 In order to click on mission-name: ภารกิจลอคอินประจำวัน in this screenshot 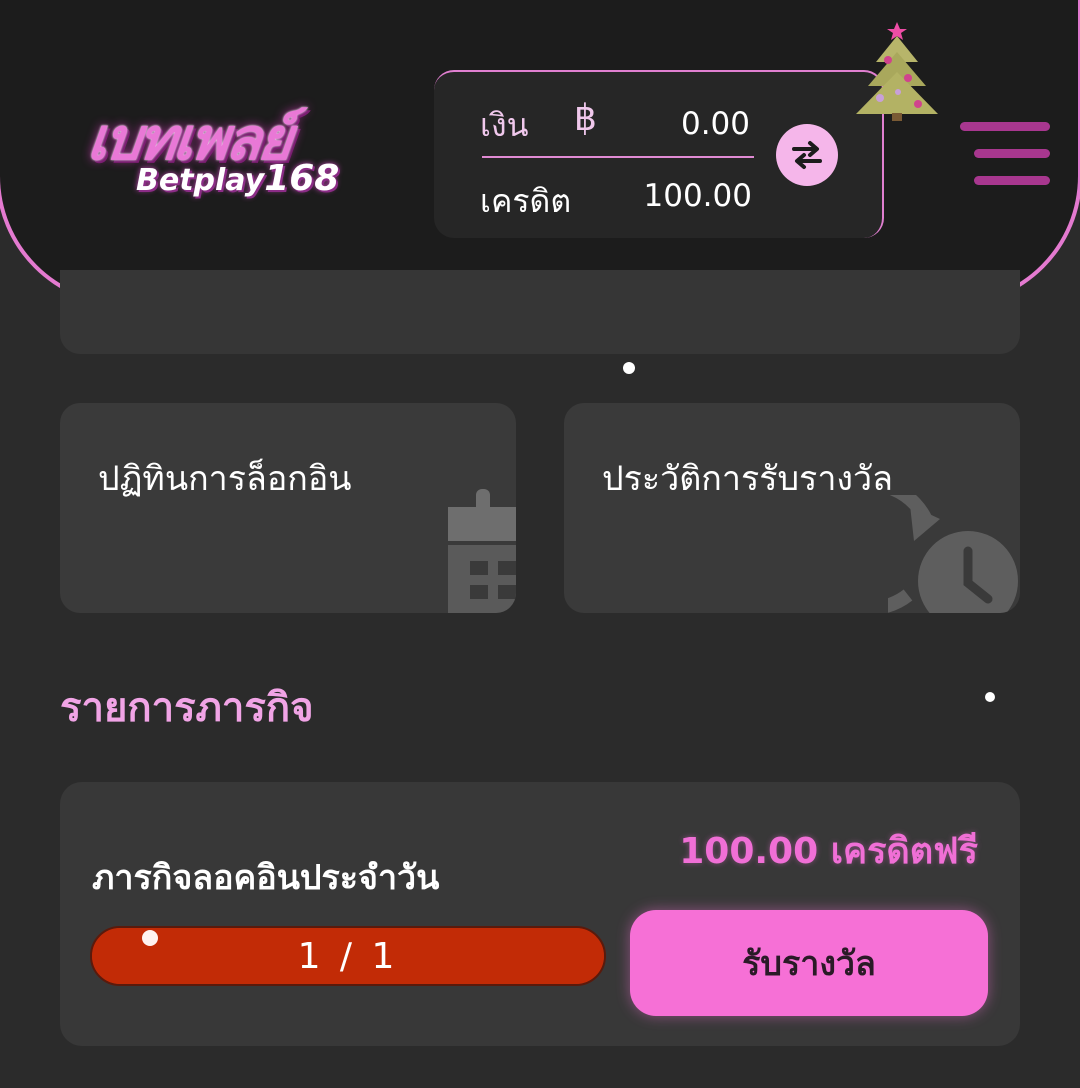, I will do `click(266, 878)`.